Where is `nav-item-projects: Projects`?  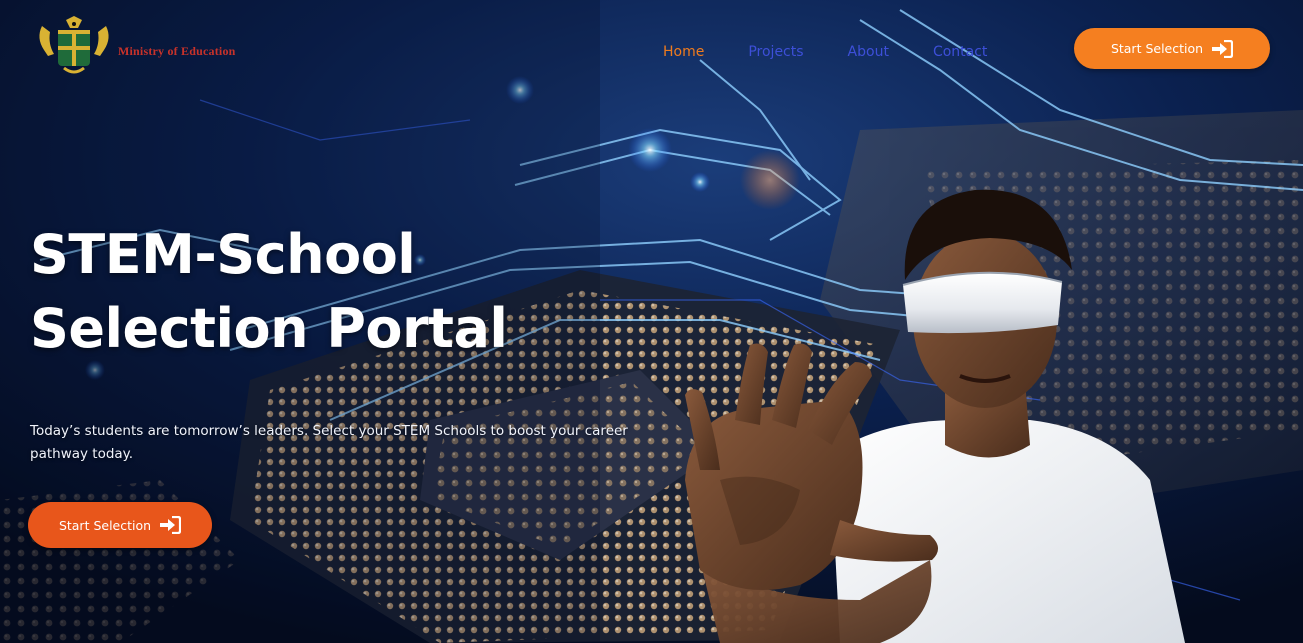
nav-item-projects: Projects is located at coordinates (775, 52).